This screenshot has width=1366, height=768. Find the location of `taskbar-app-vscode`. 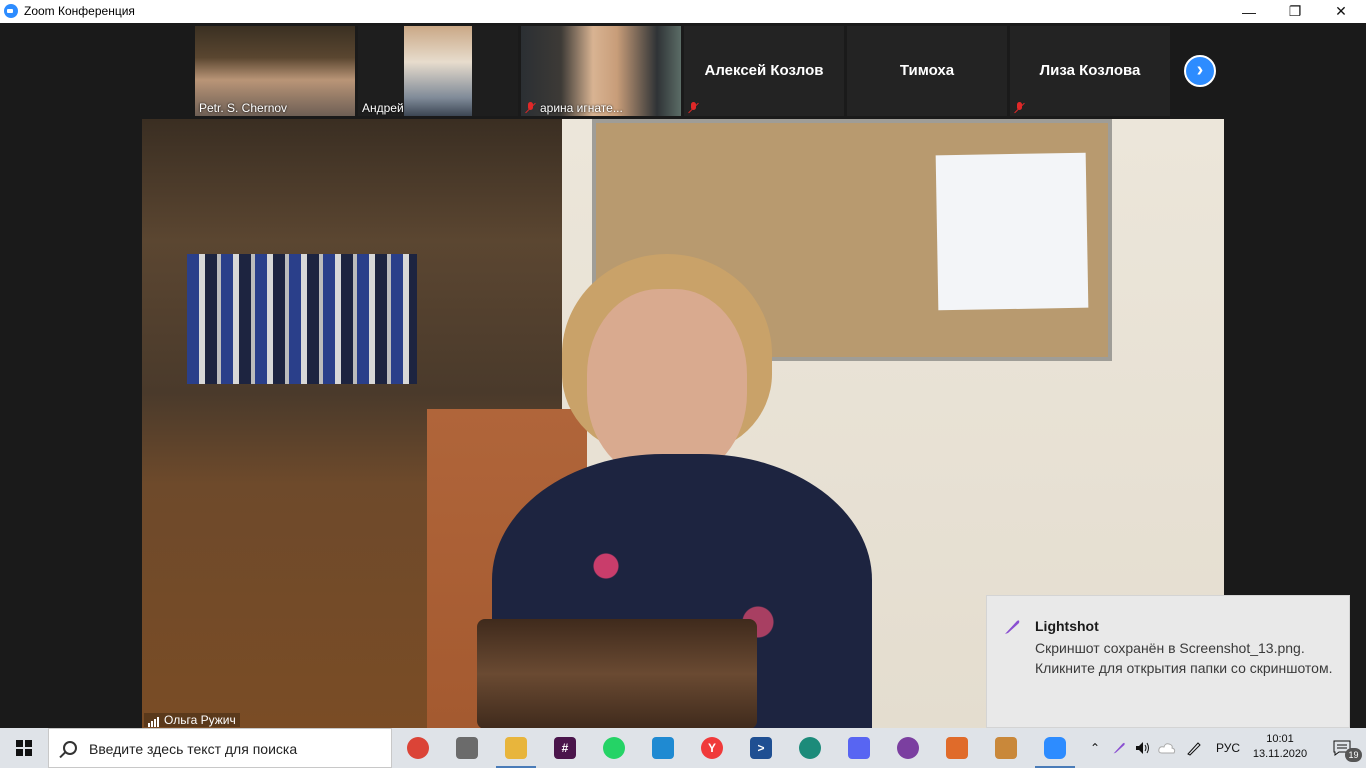

taskbar-app-vscode is located at coordinates (663, 748).